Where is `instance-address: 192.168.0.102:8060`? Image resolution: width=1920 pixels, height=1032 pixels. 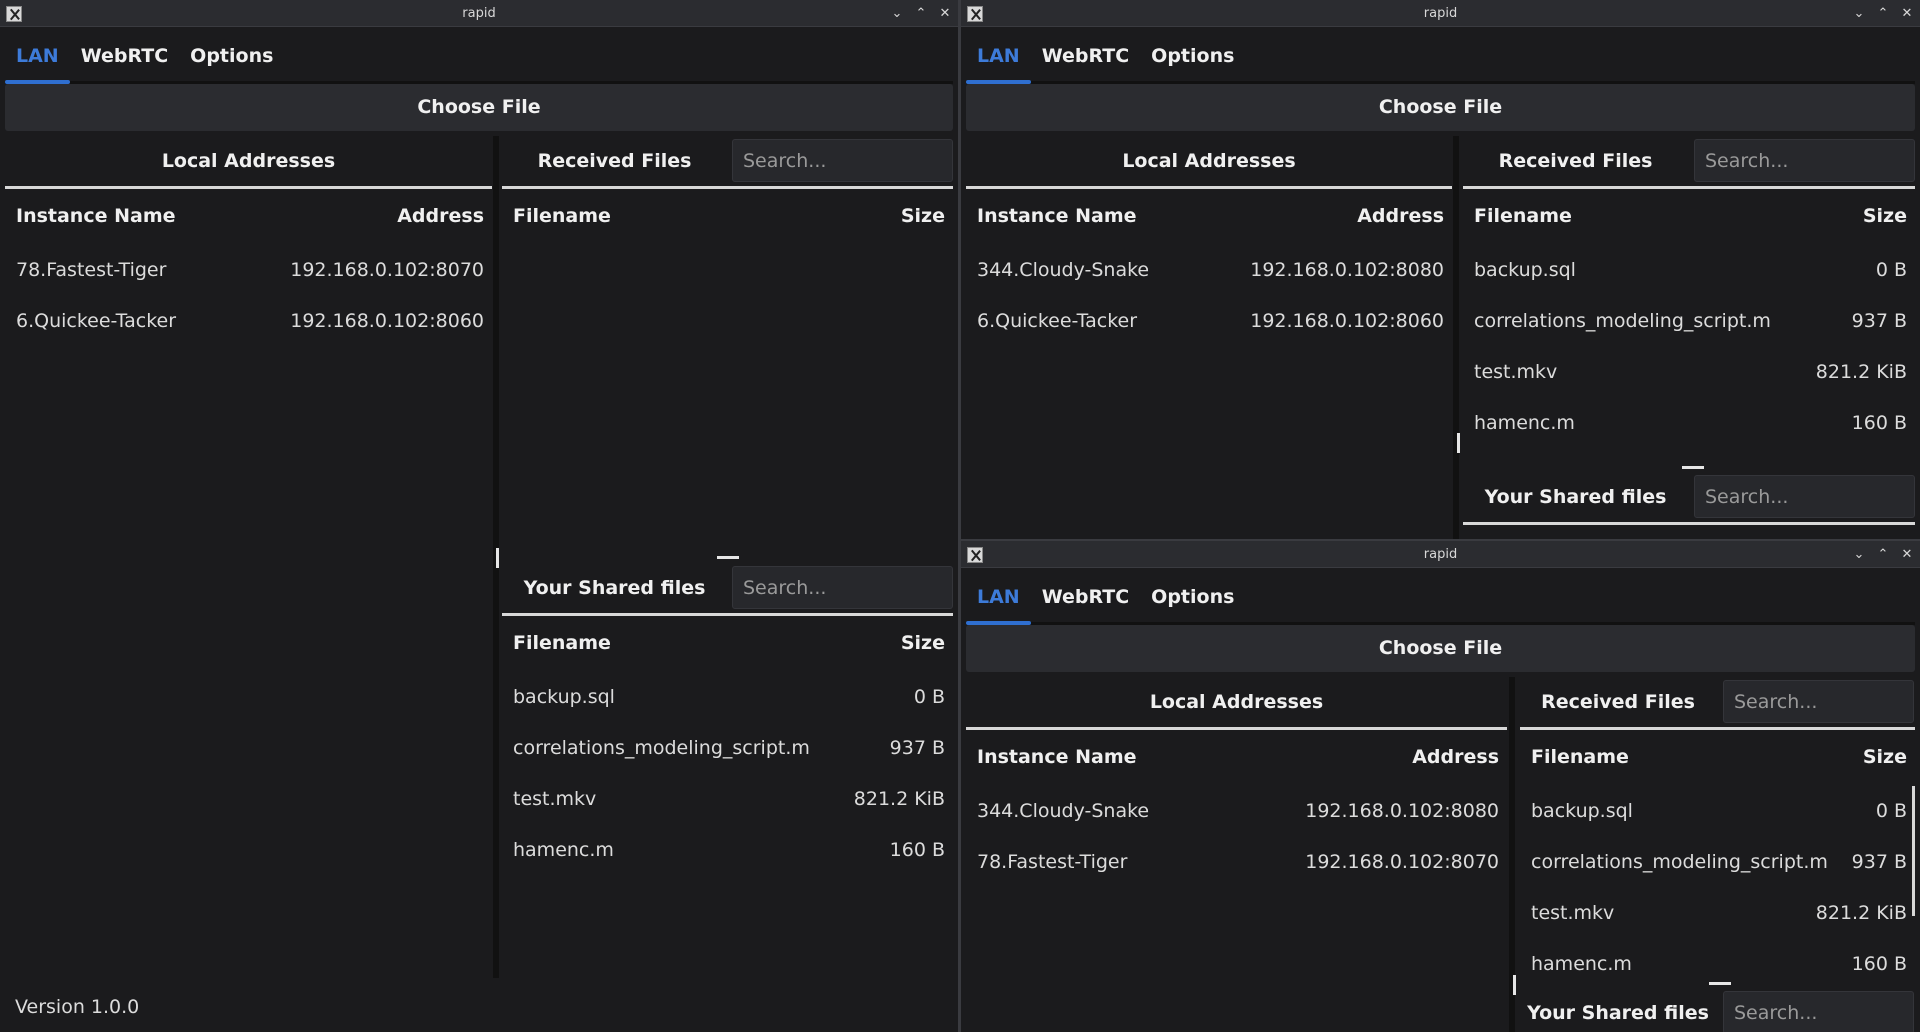 instance-address: 192.168.0.102:8060 is located at coordinates (1347, 321).